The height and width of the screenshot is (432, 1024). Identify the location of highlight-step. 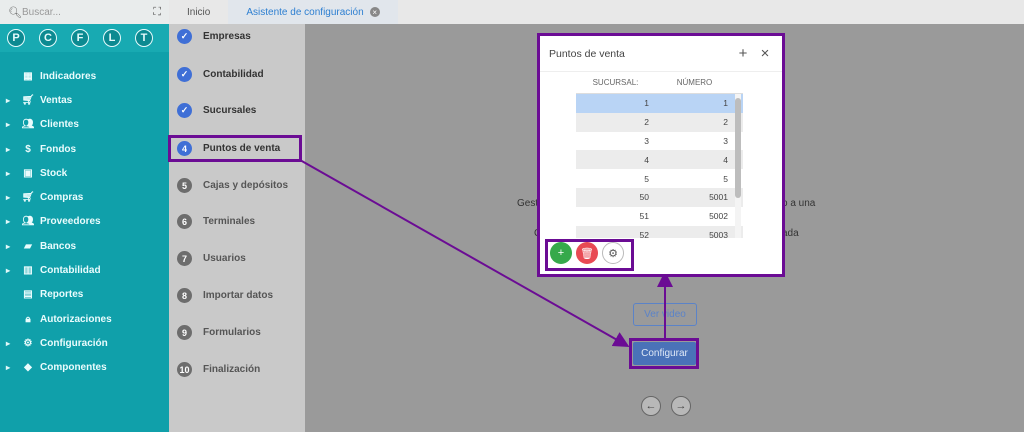
(235, 148).